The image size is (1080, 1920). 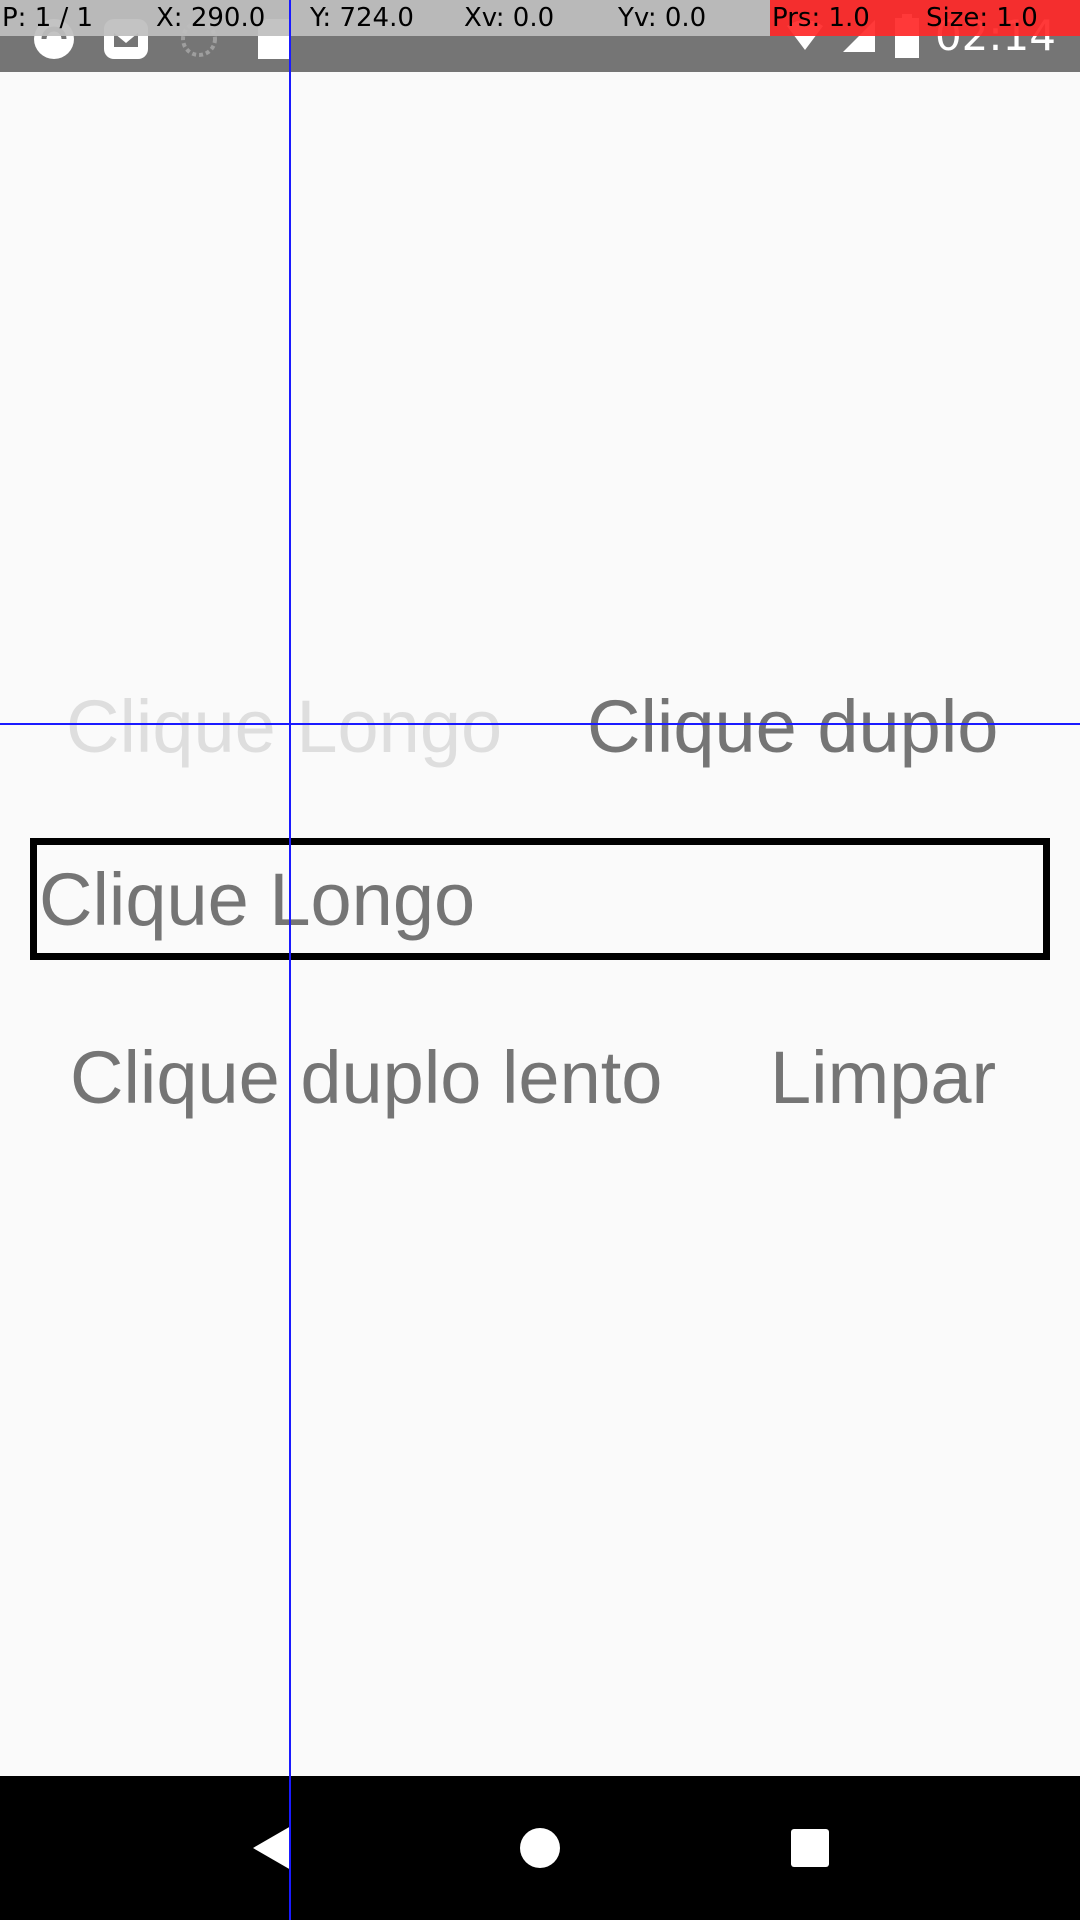 What do you see at coordinates (366, 1078) in the screenshot?
I see `slow-double-click-button: Clique duplo lento` at bounding box center [366, 1078].